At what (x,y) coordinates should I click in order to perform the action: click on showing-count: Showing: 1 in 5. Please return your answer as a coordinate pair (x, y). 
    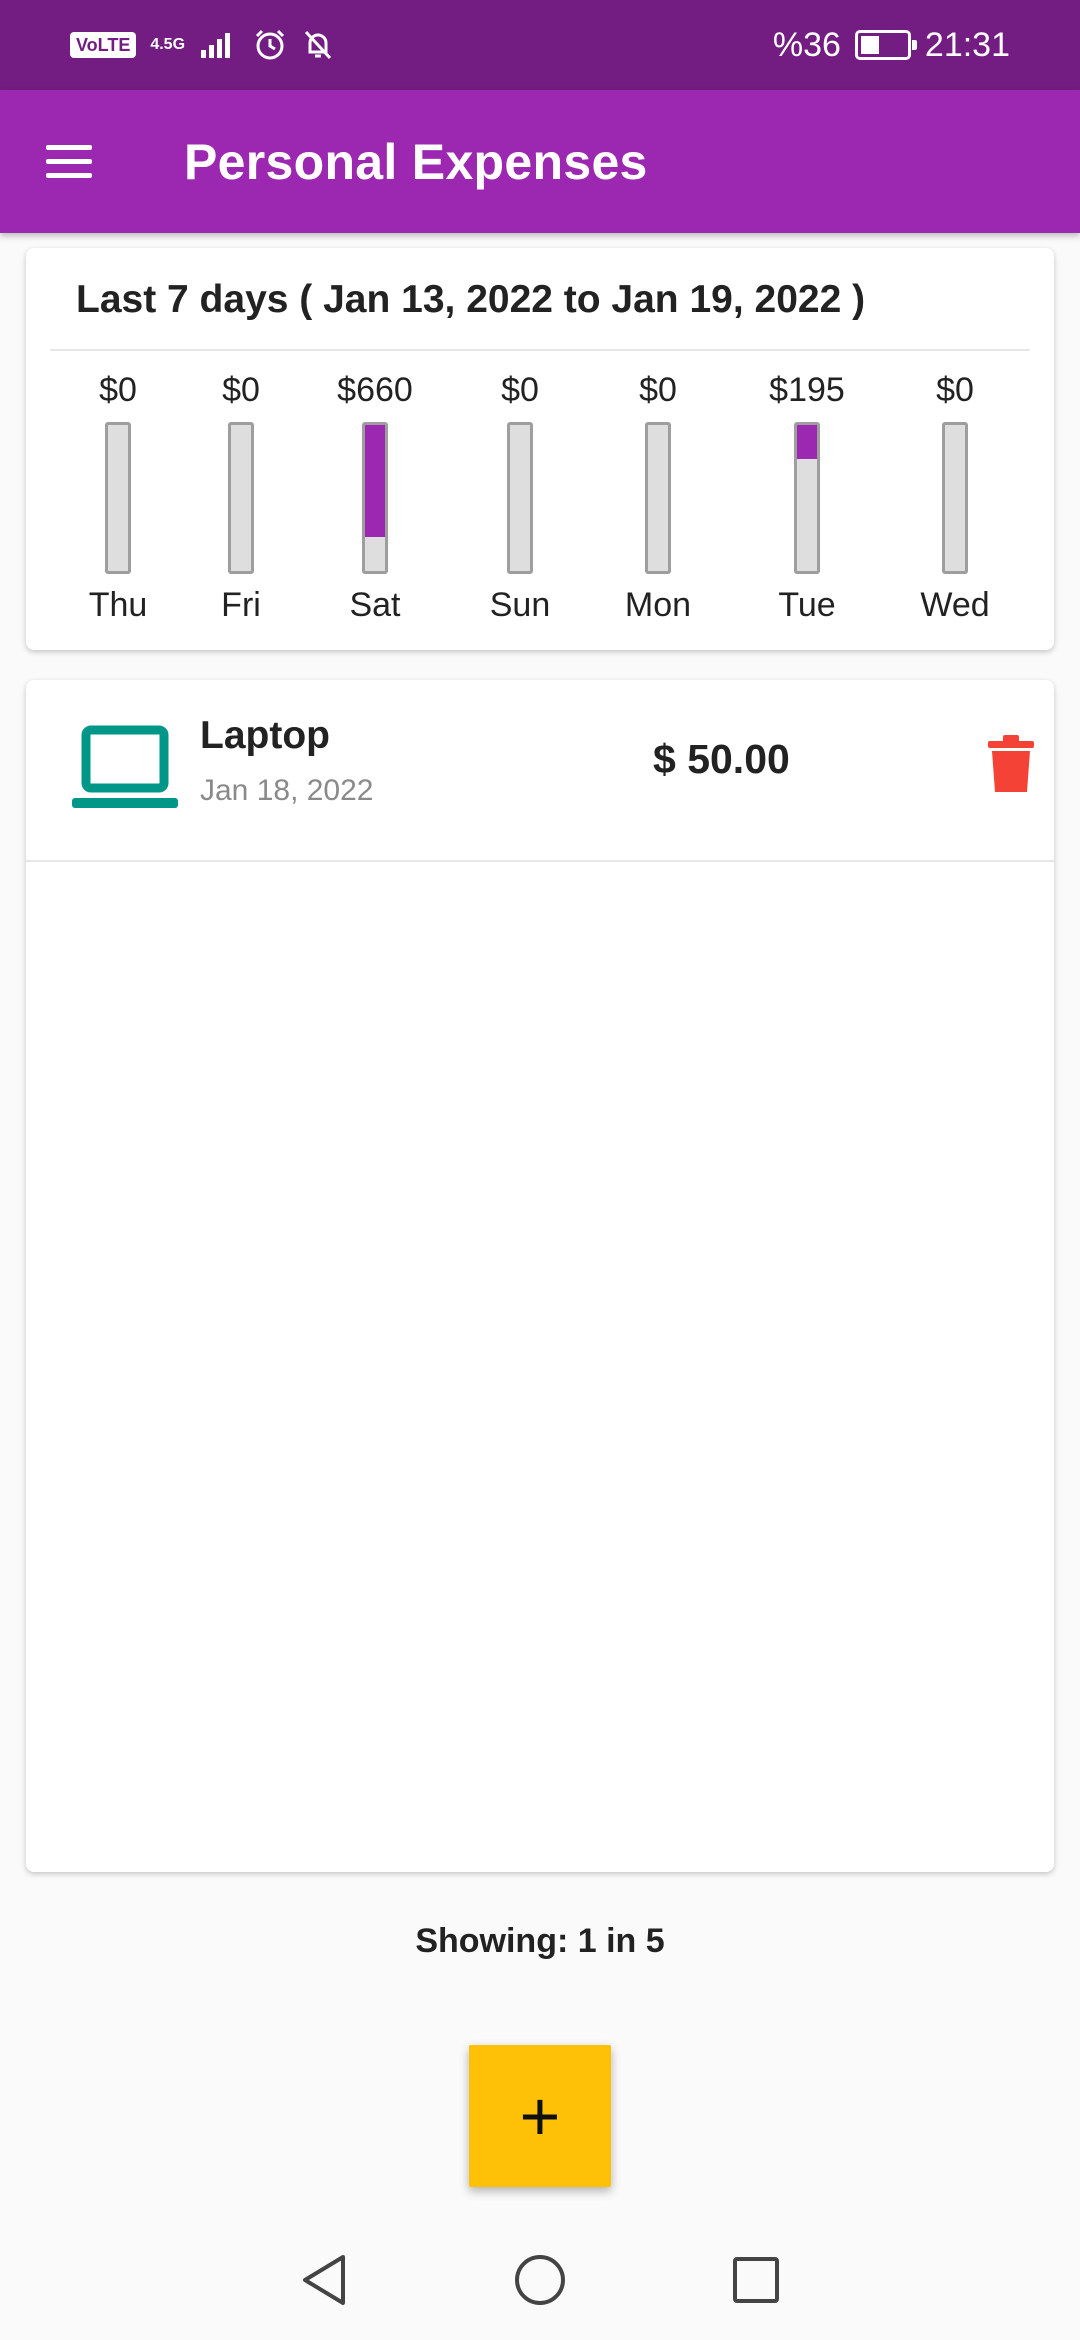
    Looking at the image, I should click on (540, 1941).